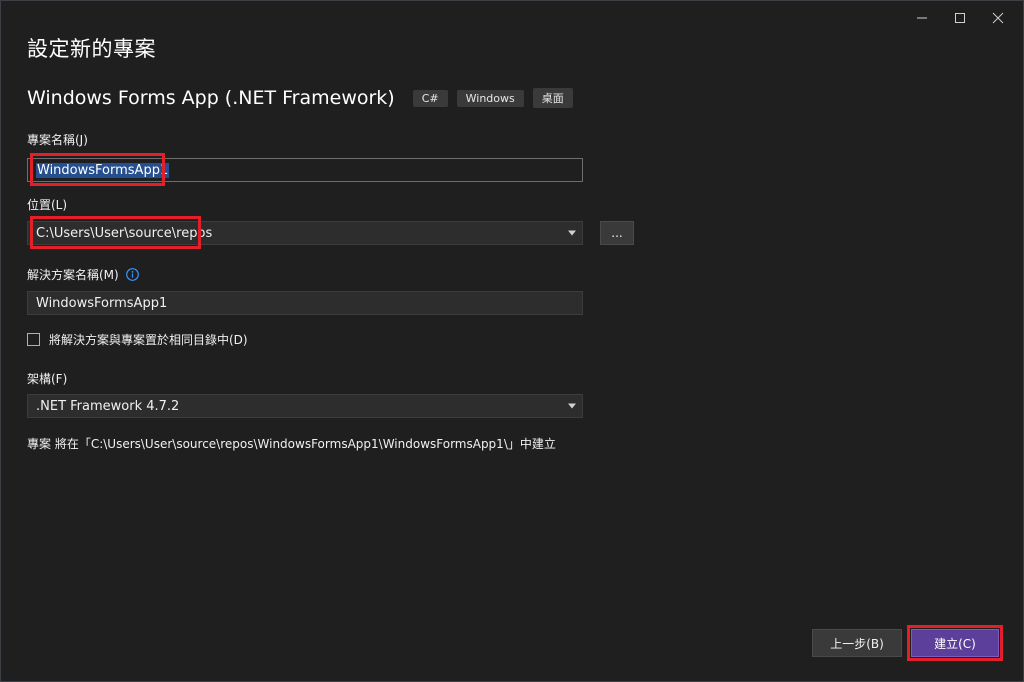  Describe the element at coordinates (430, 98) in the screenshot. I see `tag-language: C#` at that location.